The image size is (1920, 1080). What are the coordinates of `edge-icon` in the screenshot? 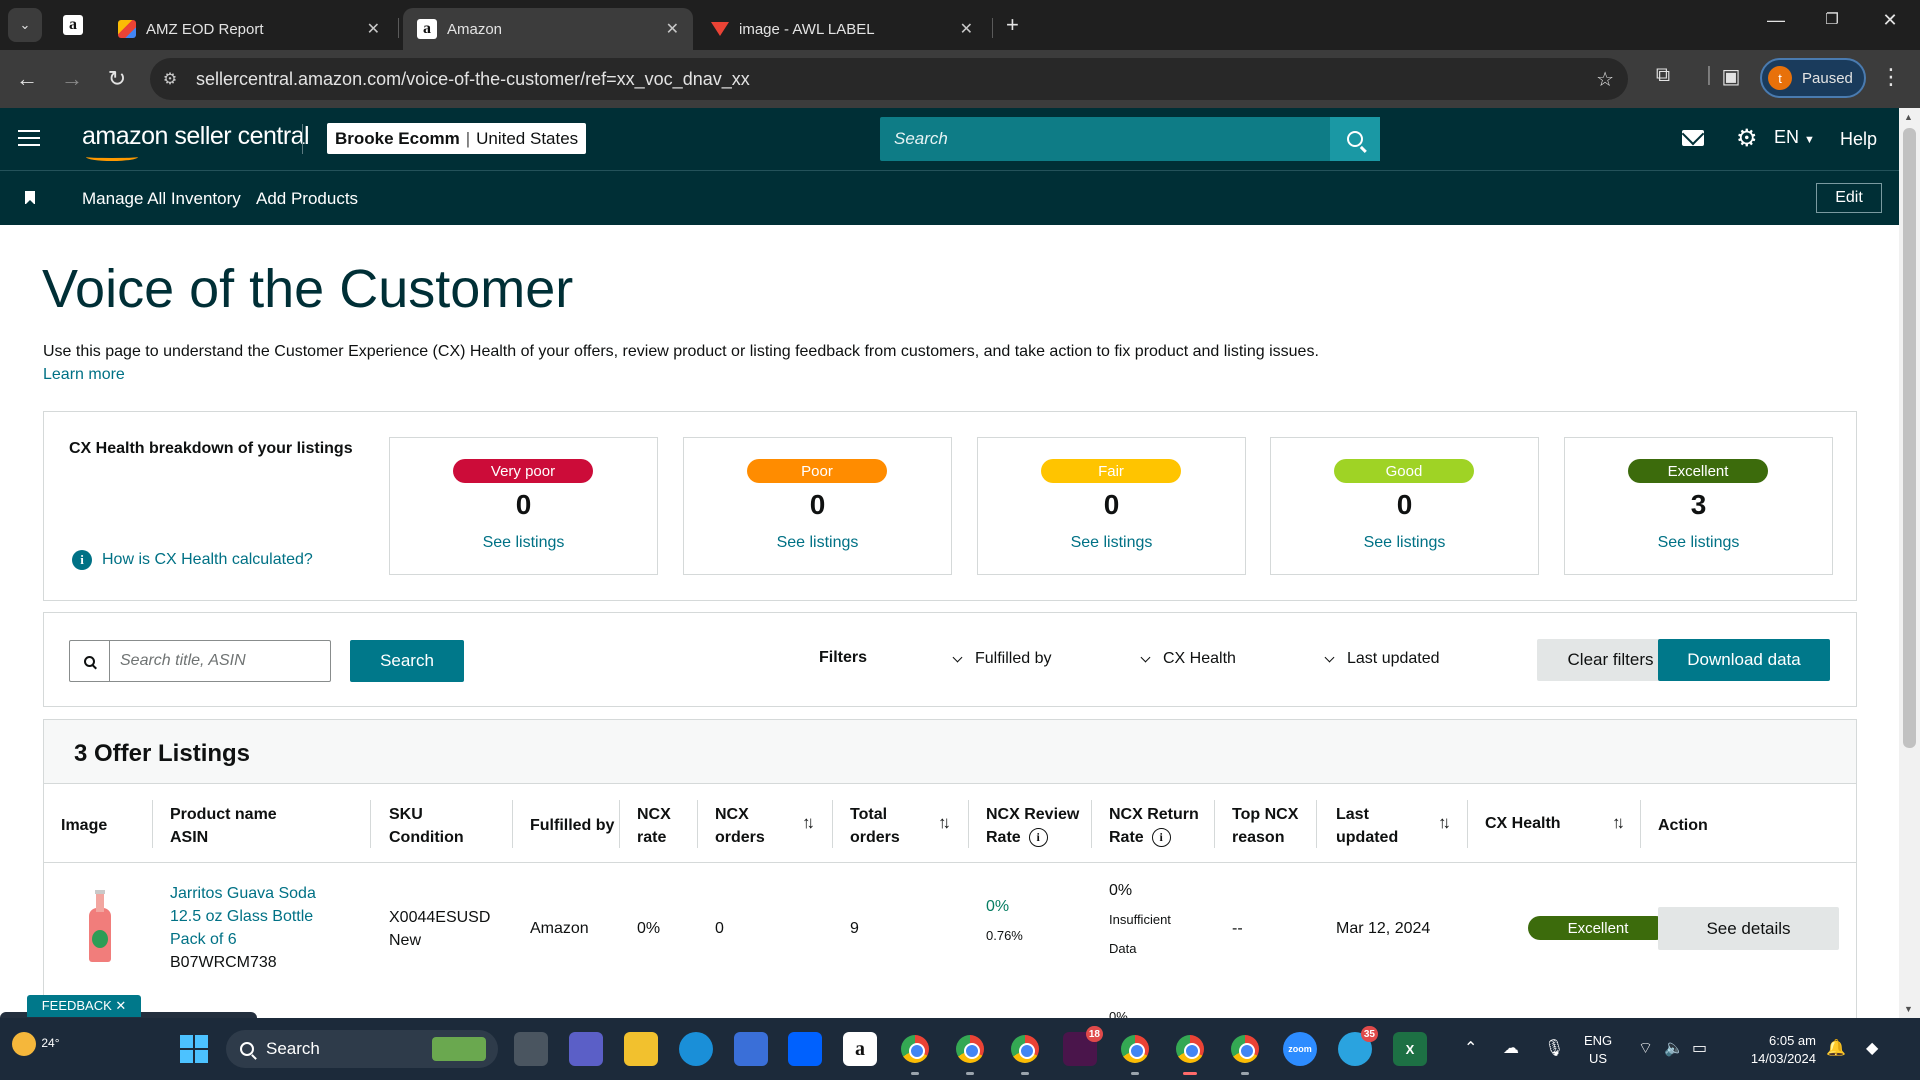 It's located at (696, 1049).